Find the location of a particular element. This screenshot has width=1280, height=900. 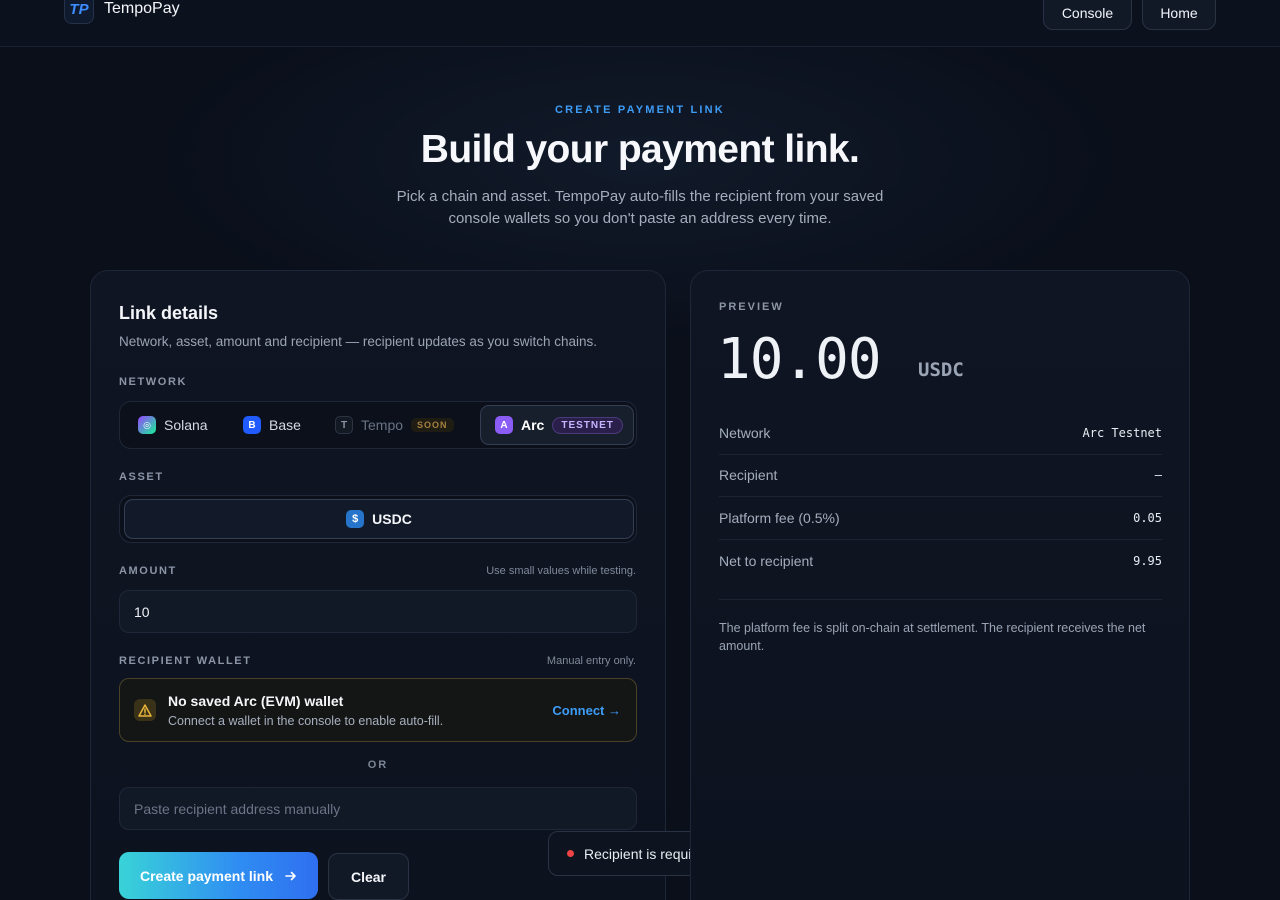

network-option-solana: ◎ Solana is located at coordinates (173, 425).